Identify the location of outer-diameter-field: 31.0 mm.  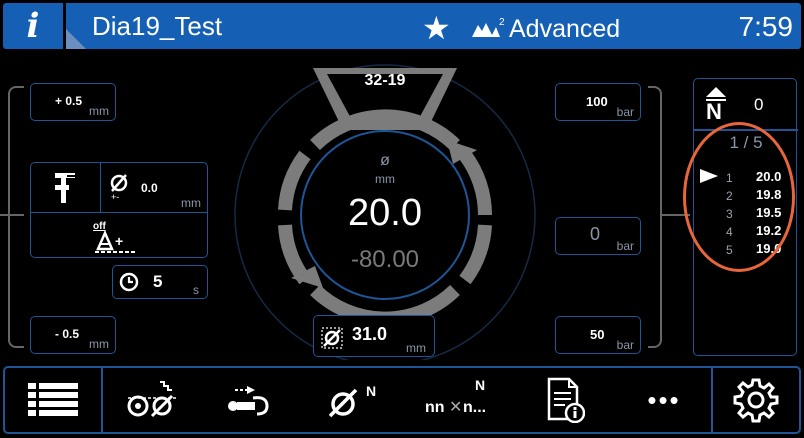
(374, 336).